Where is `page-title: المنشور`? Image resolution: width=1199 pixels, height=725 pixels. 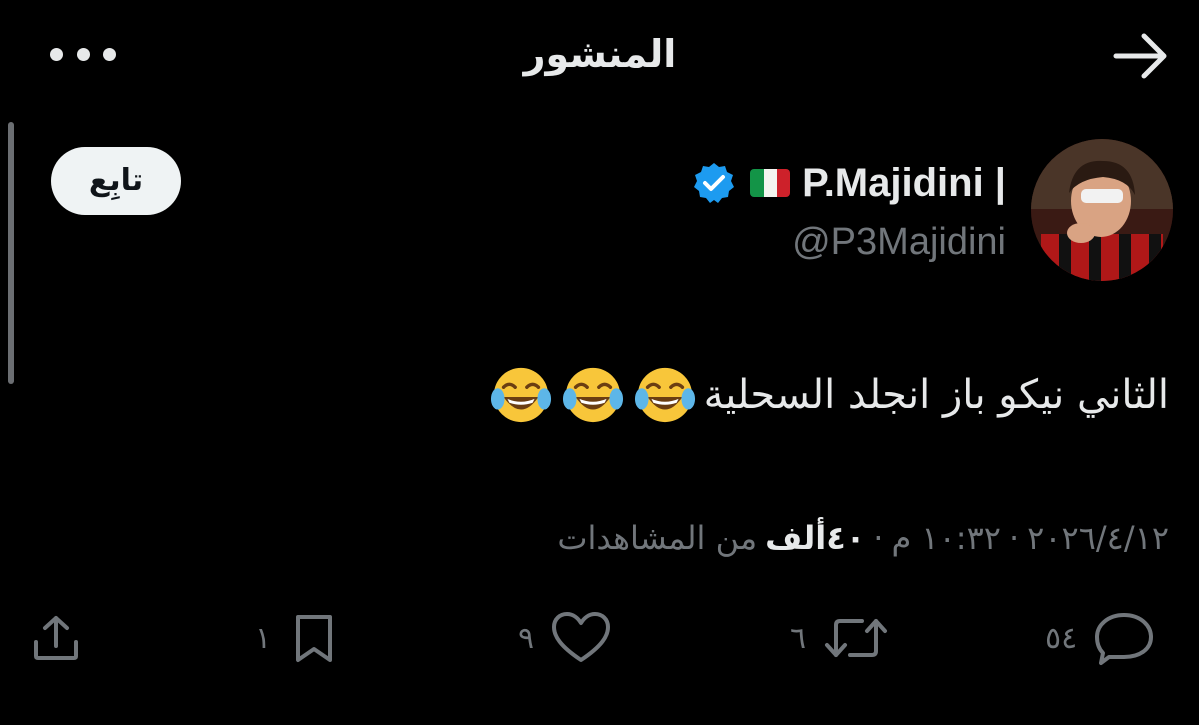 page-title: المنشور is located at coordinates (600, 54).